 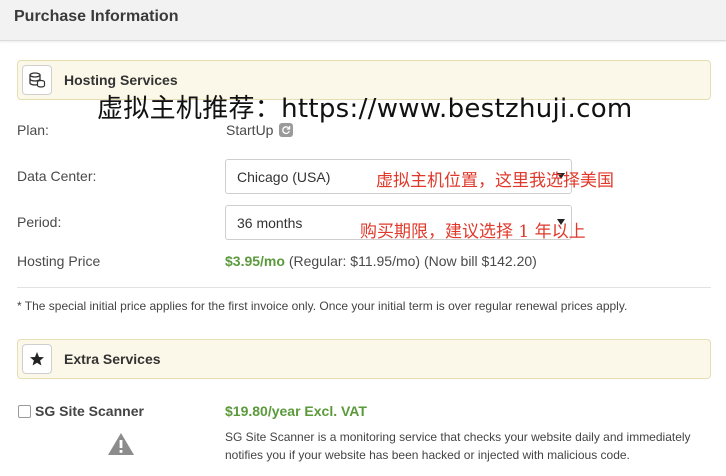 What do you see at coordinates (112, 359) in the screenshot?
I see `extra-services-title: Extra Services` at bounding box center [112, 359].